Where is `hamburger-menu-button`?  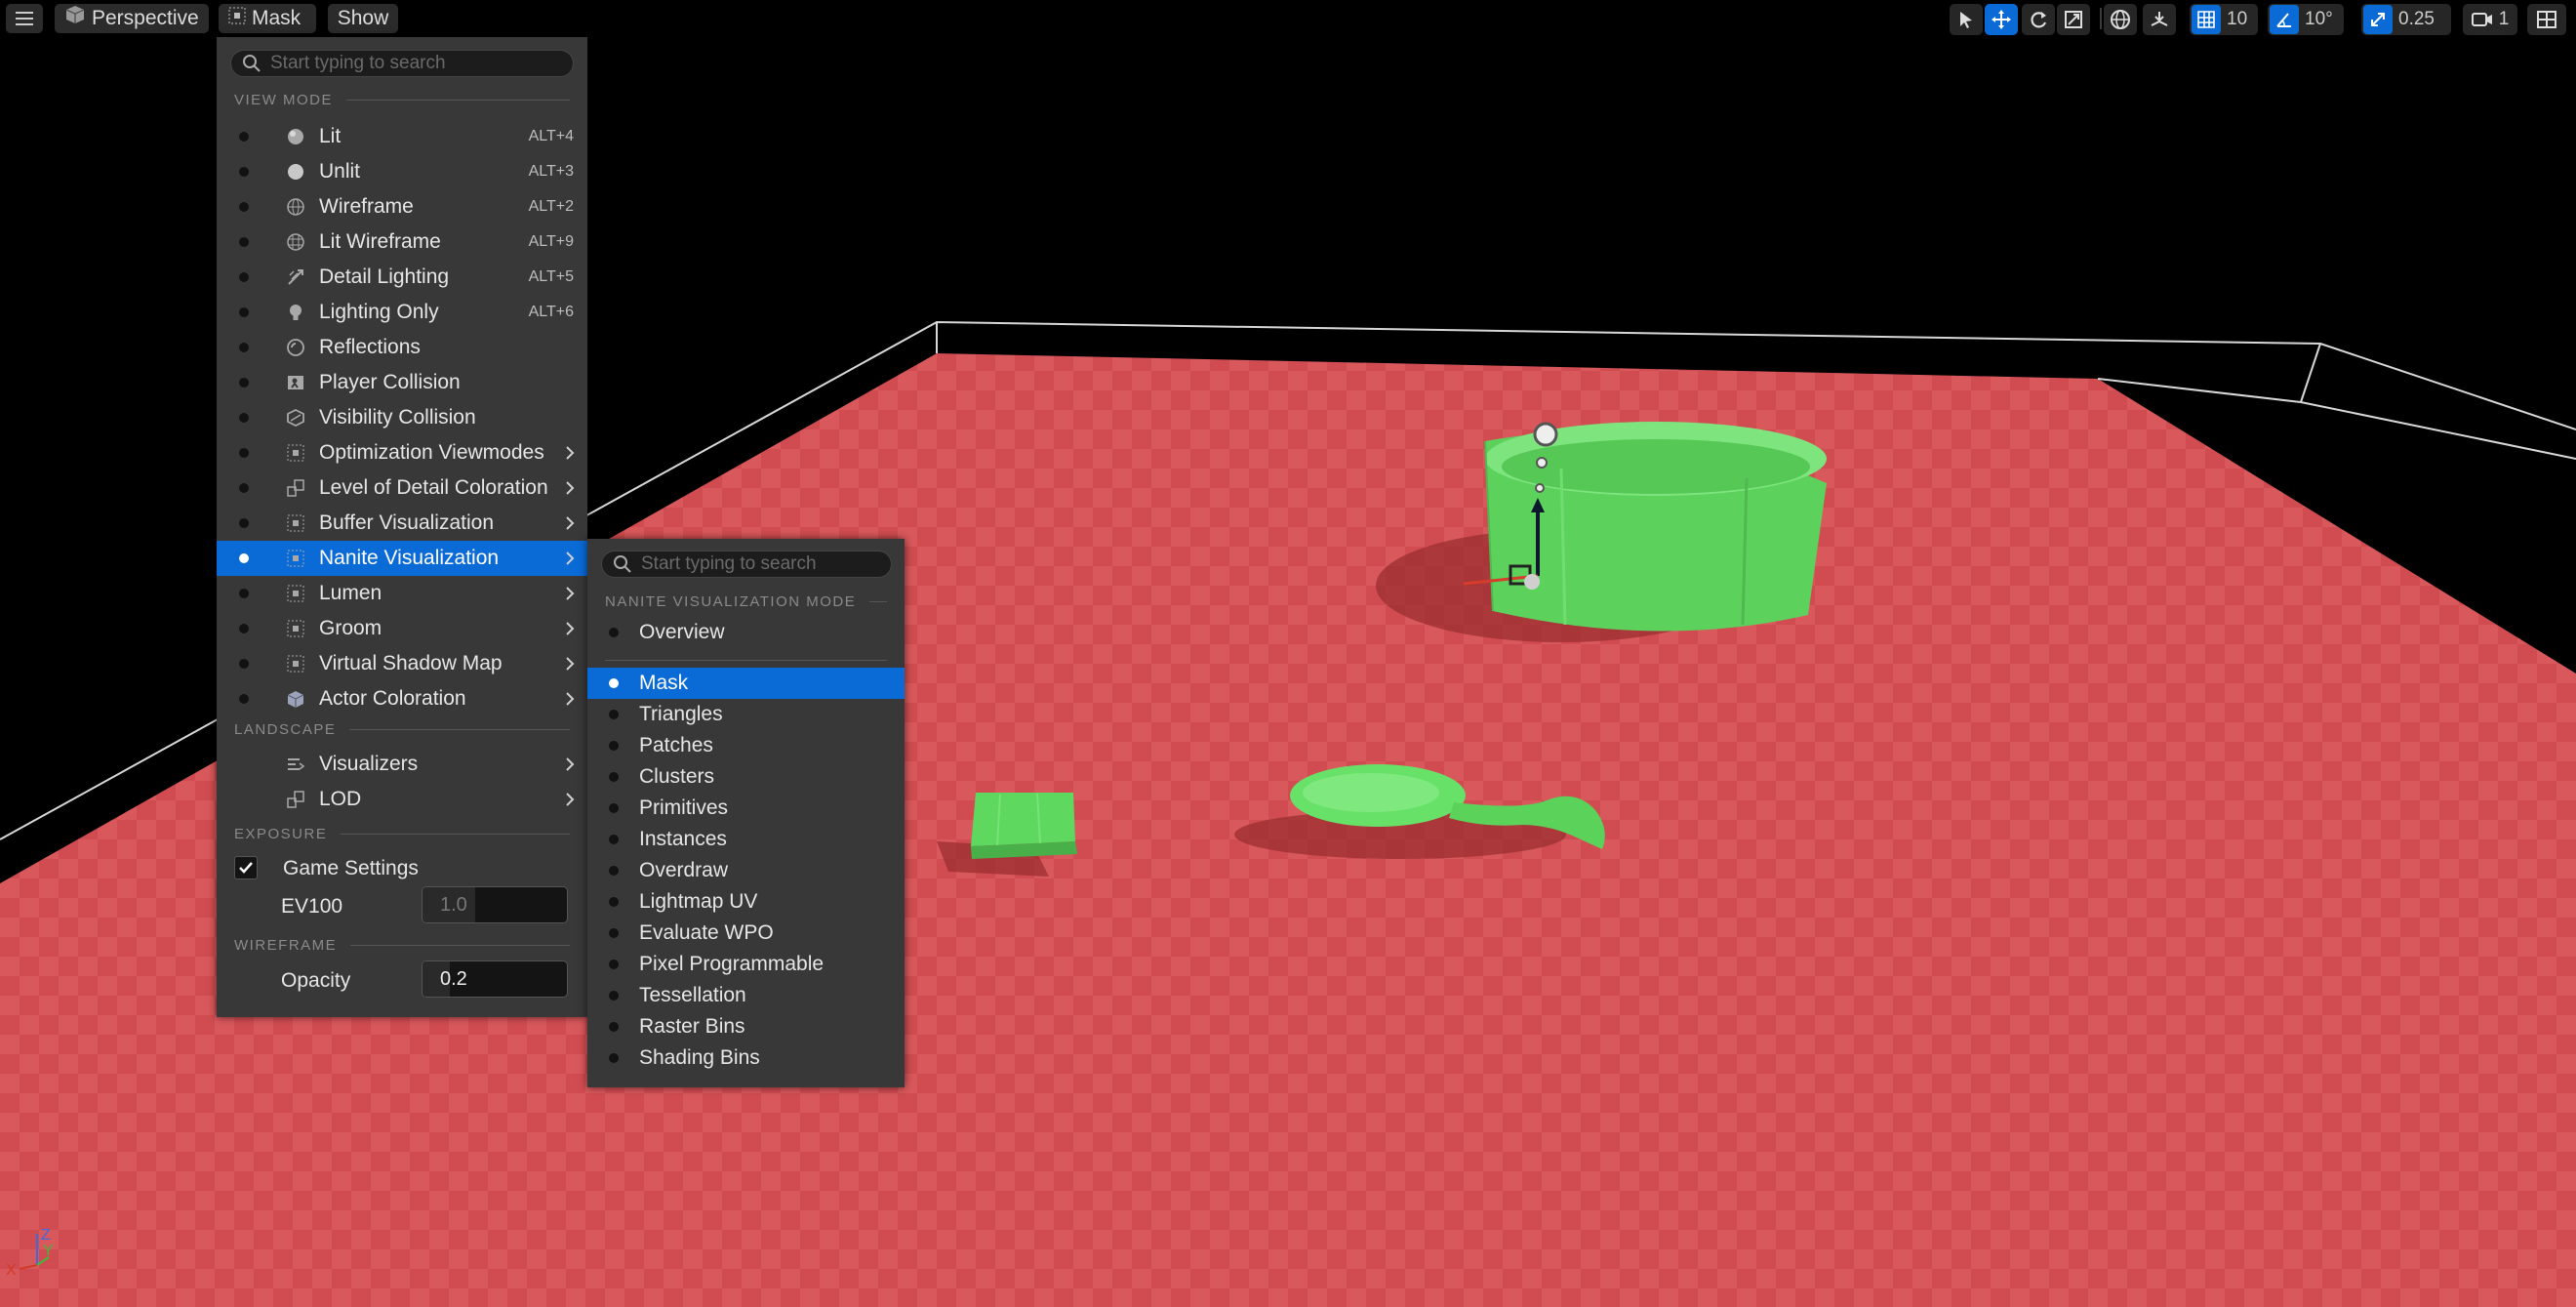 hamburger-menu-button is located at coordinates (24, 18).